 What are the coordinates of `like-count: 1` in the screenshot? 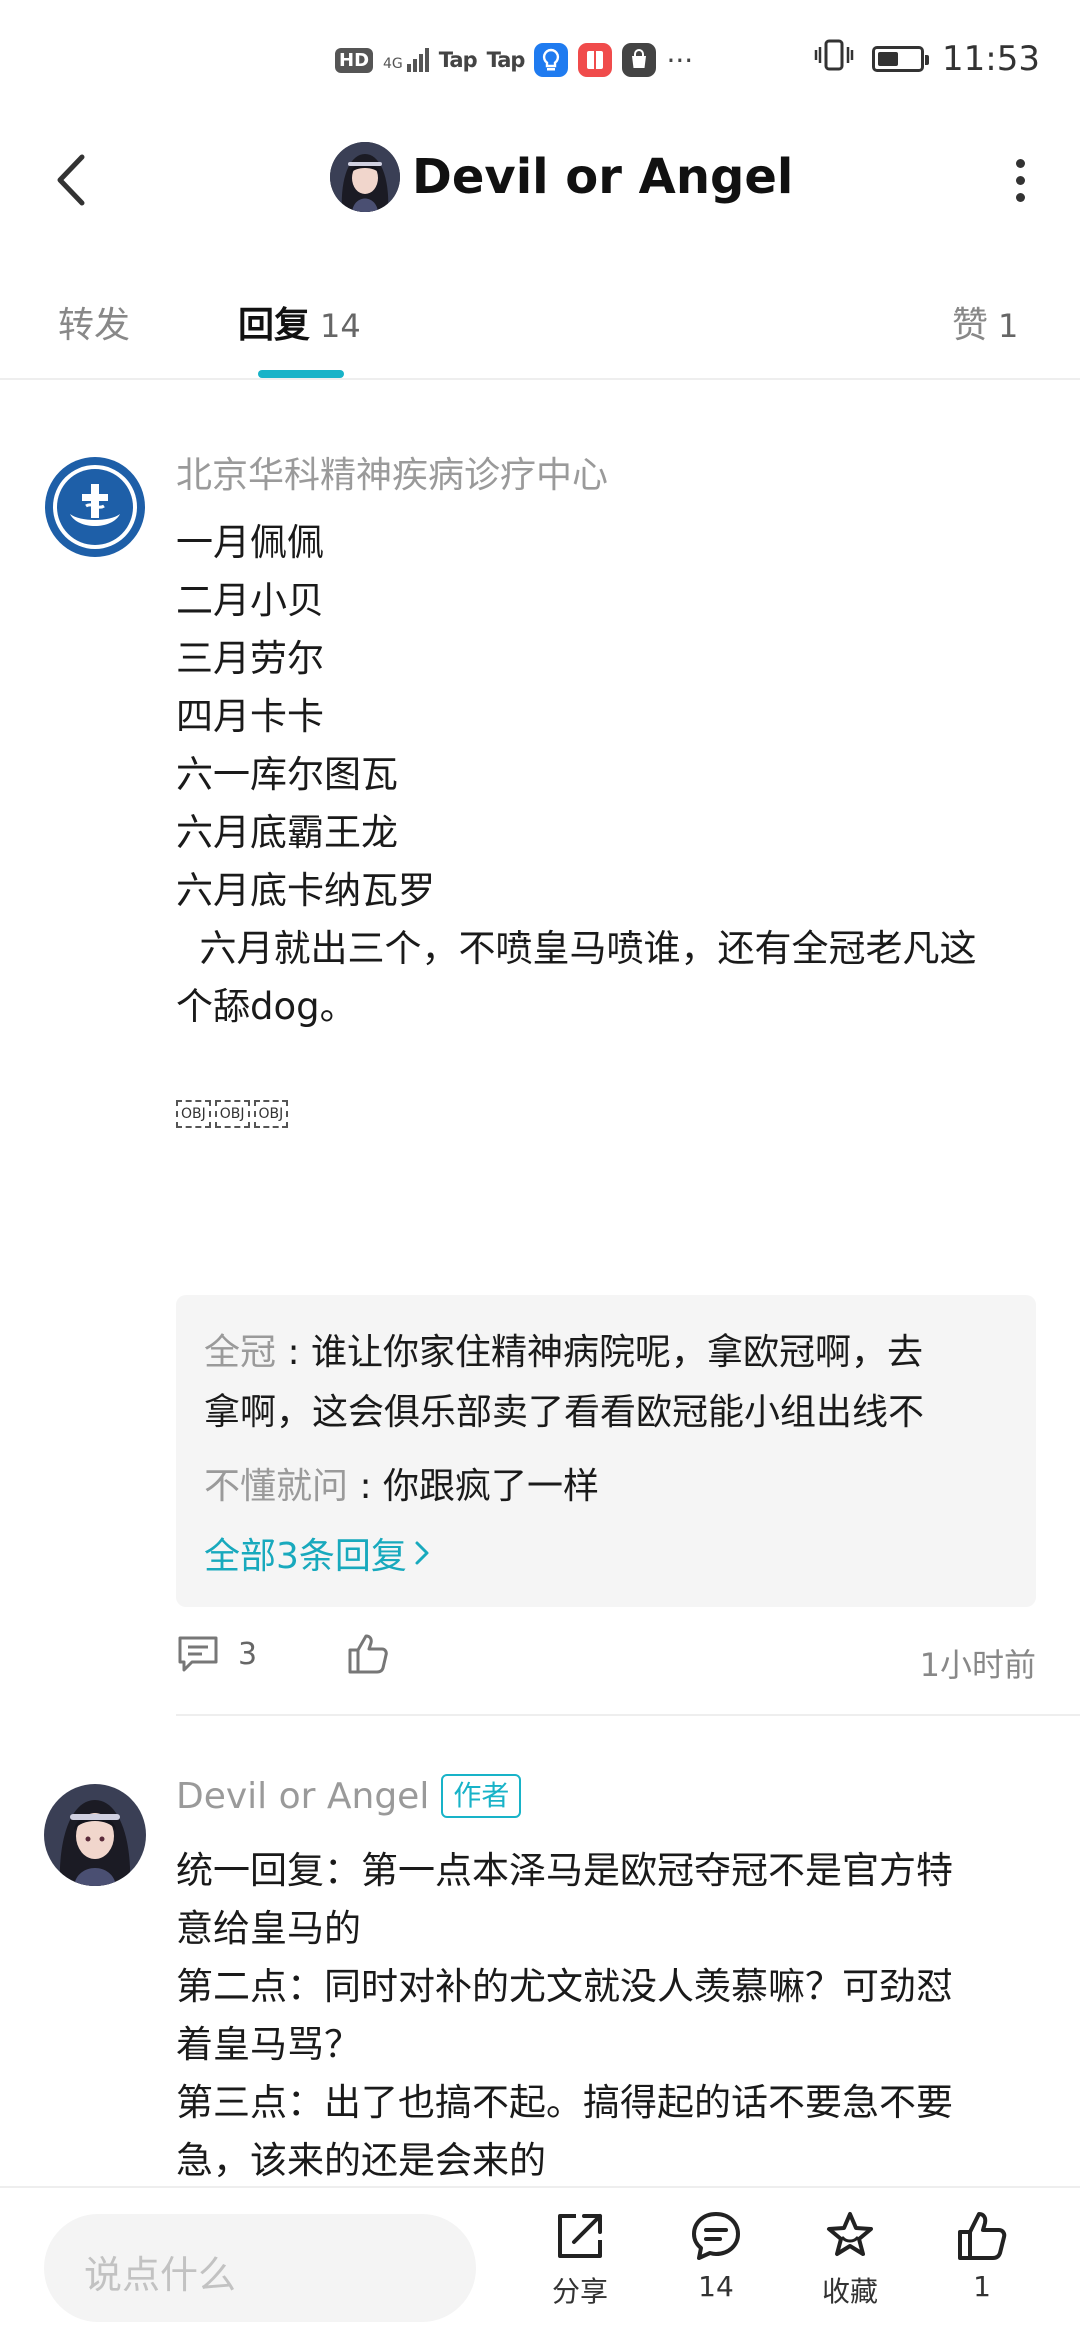 It's located at (982, 2286).